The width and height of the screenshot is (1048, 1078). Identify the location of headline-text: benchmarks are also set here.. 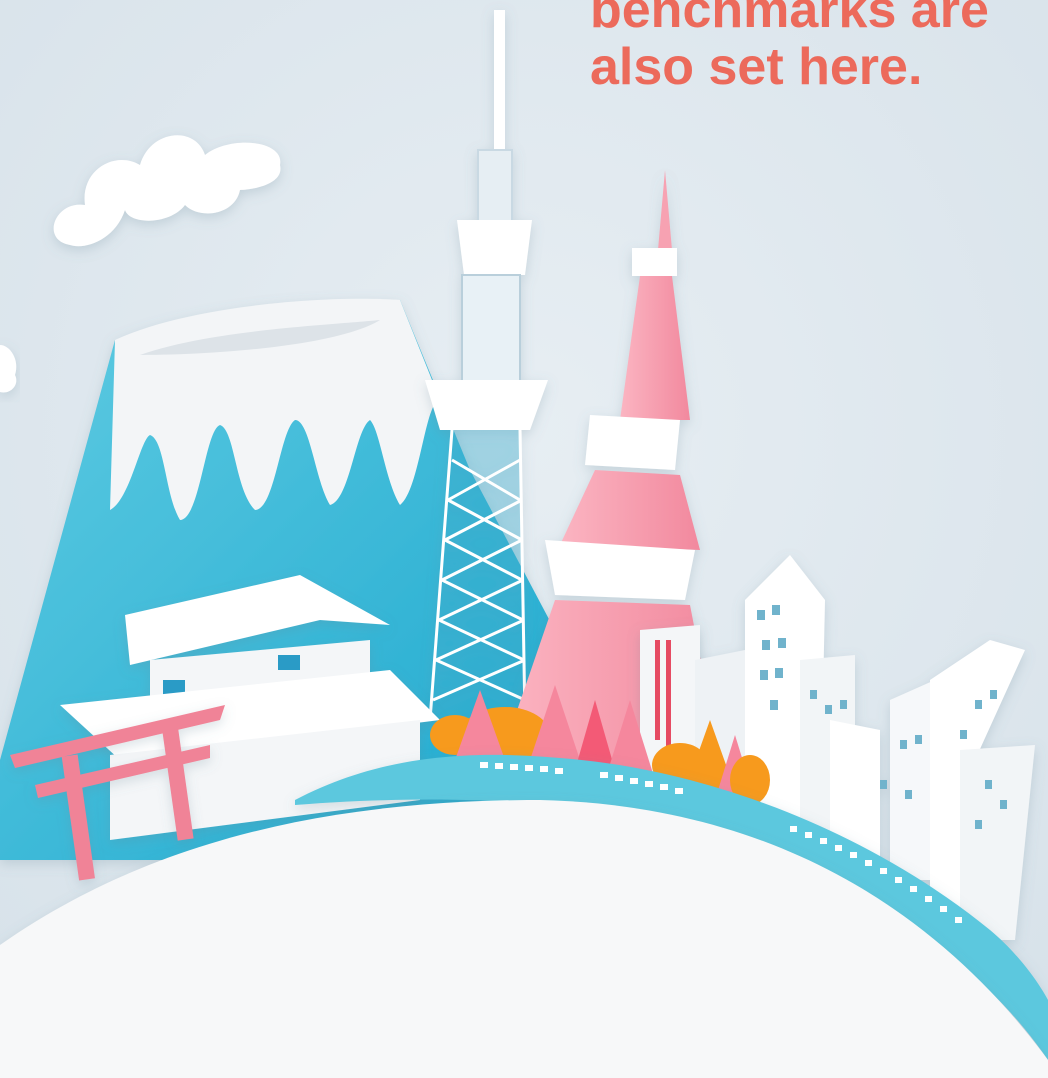
(810, 48).